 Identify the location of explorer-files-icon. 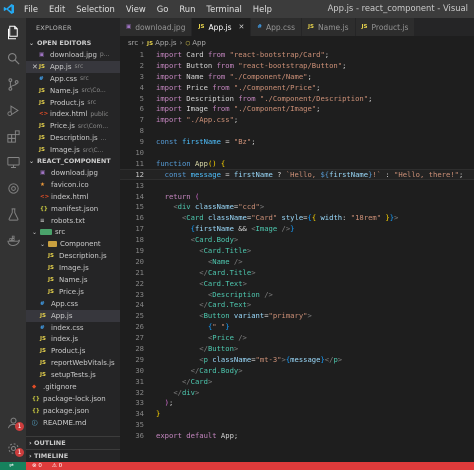
(13, 32).